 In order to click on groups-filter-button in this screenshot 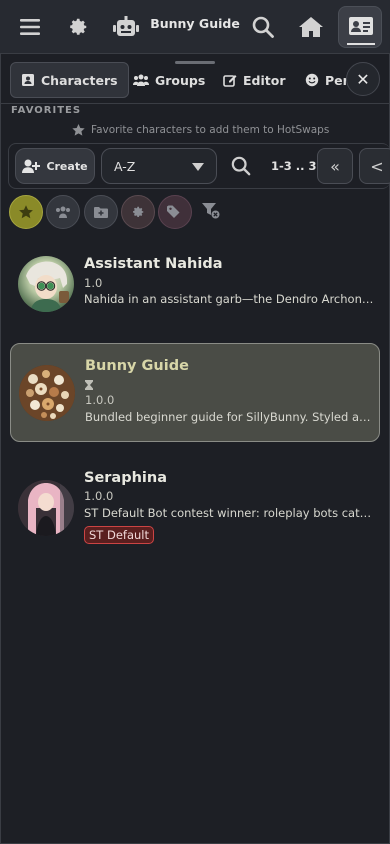, I will do `click(63, 212)`.